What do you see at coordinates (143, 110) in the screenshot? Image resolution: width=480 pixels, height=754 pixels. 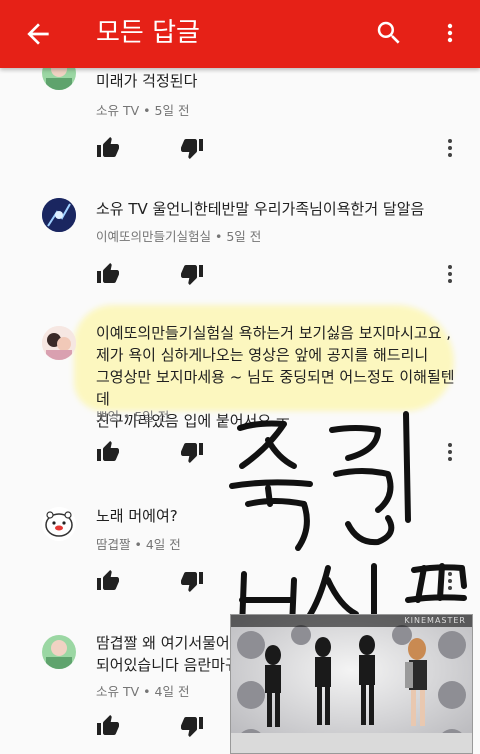 I see `comment-meta: 소유 TV • 5일 전` at bounding box center [143, 110].